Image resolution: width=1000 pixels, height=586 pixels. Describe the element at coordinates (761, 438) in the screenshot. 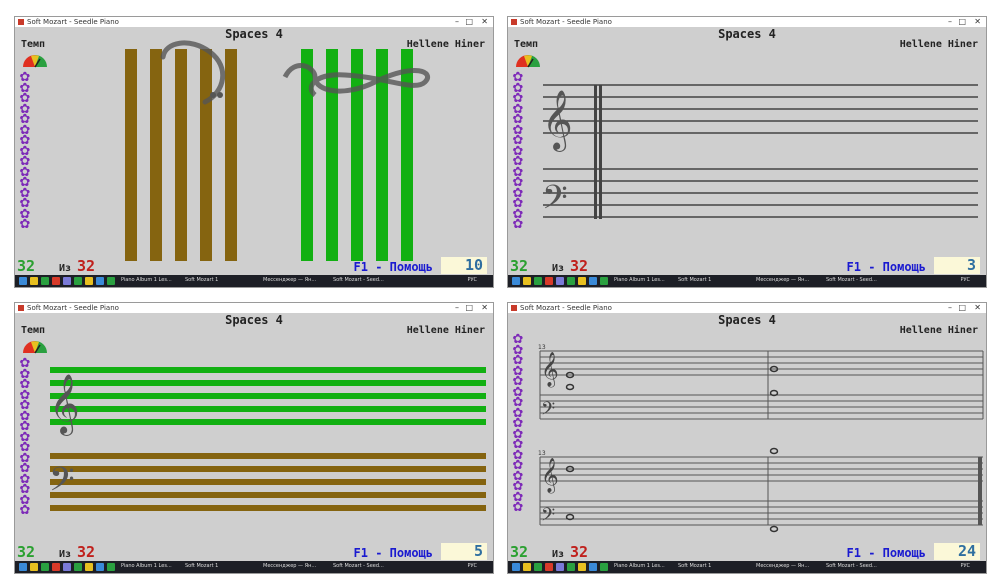

I see `notation-view: 13 13 𝄞 𝄢 𝄞 𝄢` at that location.